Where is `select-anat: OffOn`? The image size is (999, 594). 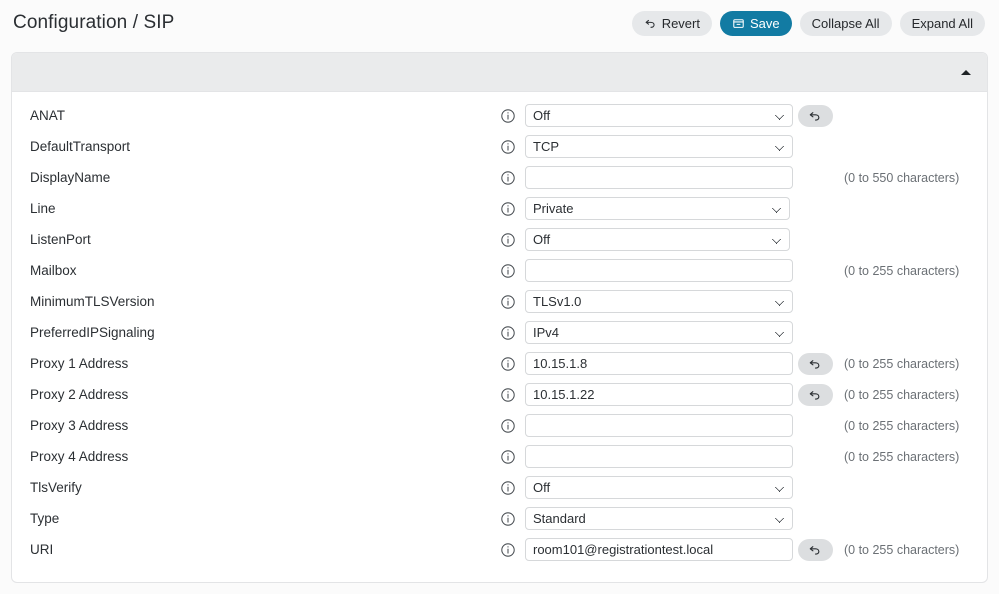
select-anat: OffOn is located at coordinates (659, 115).